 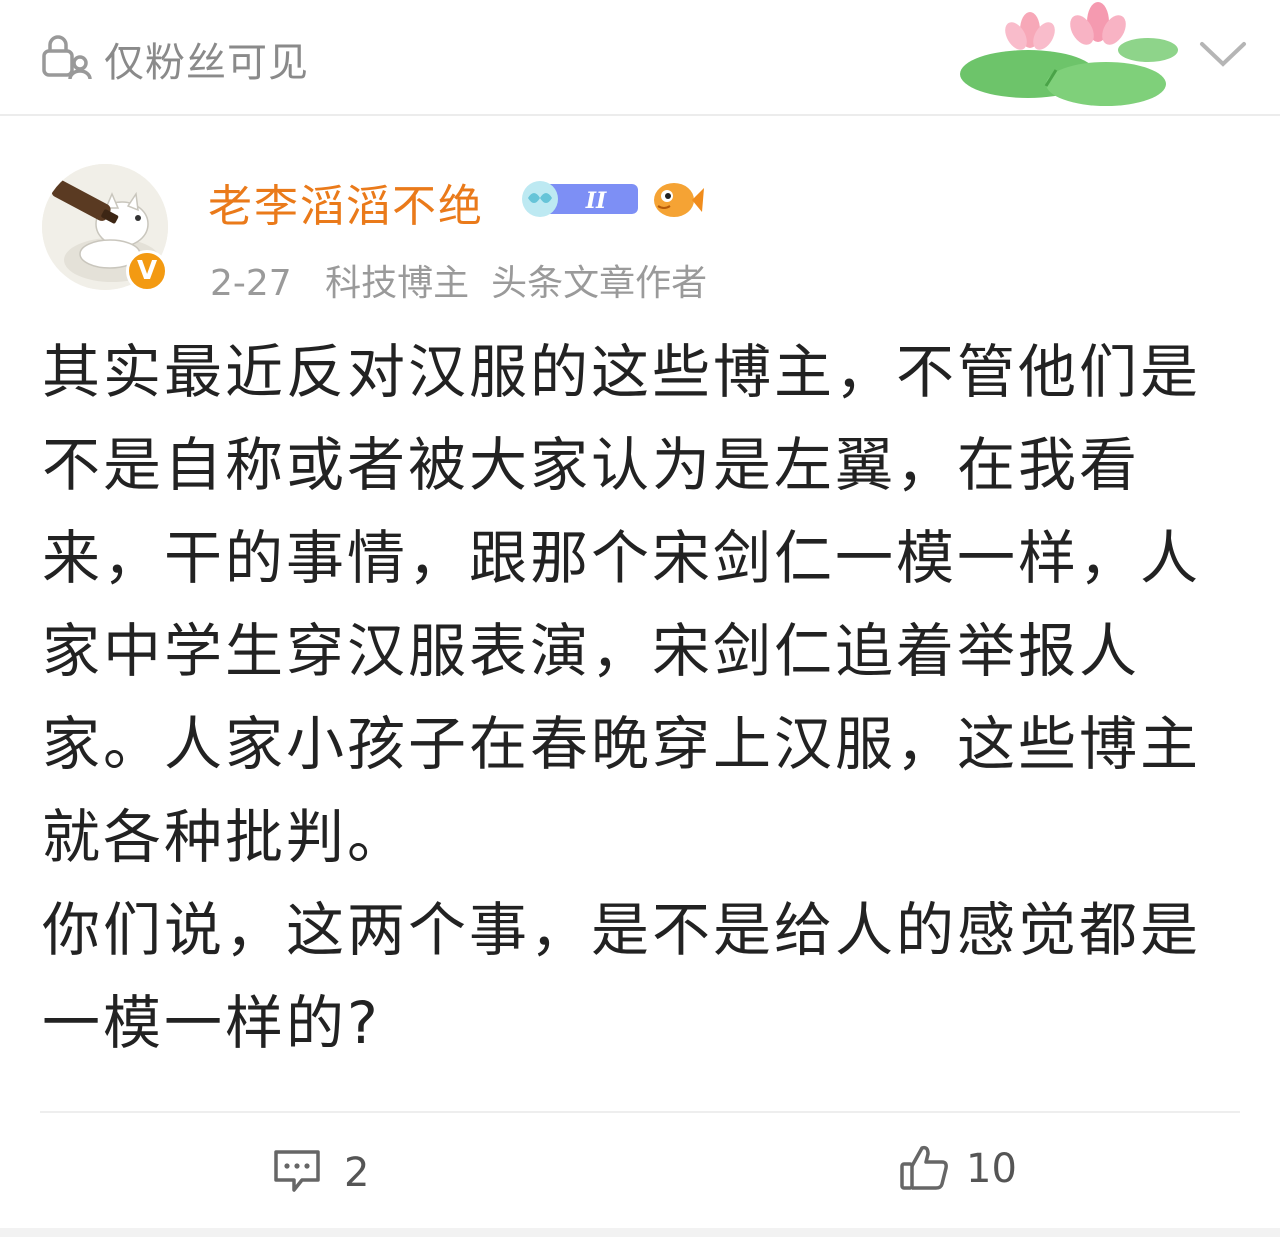 I want to click on author-tag: 科技博主, so click(x=397, y=283).